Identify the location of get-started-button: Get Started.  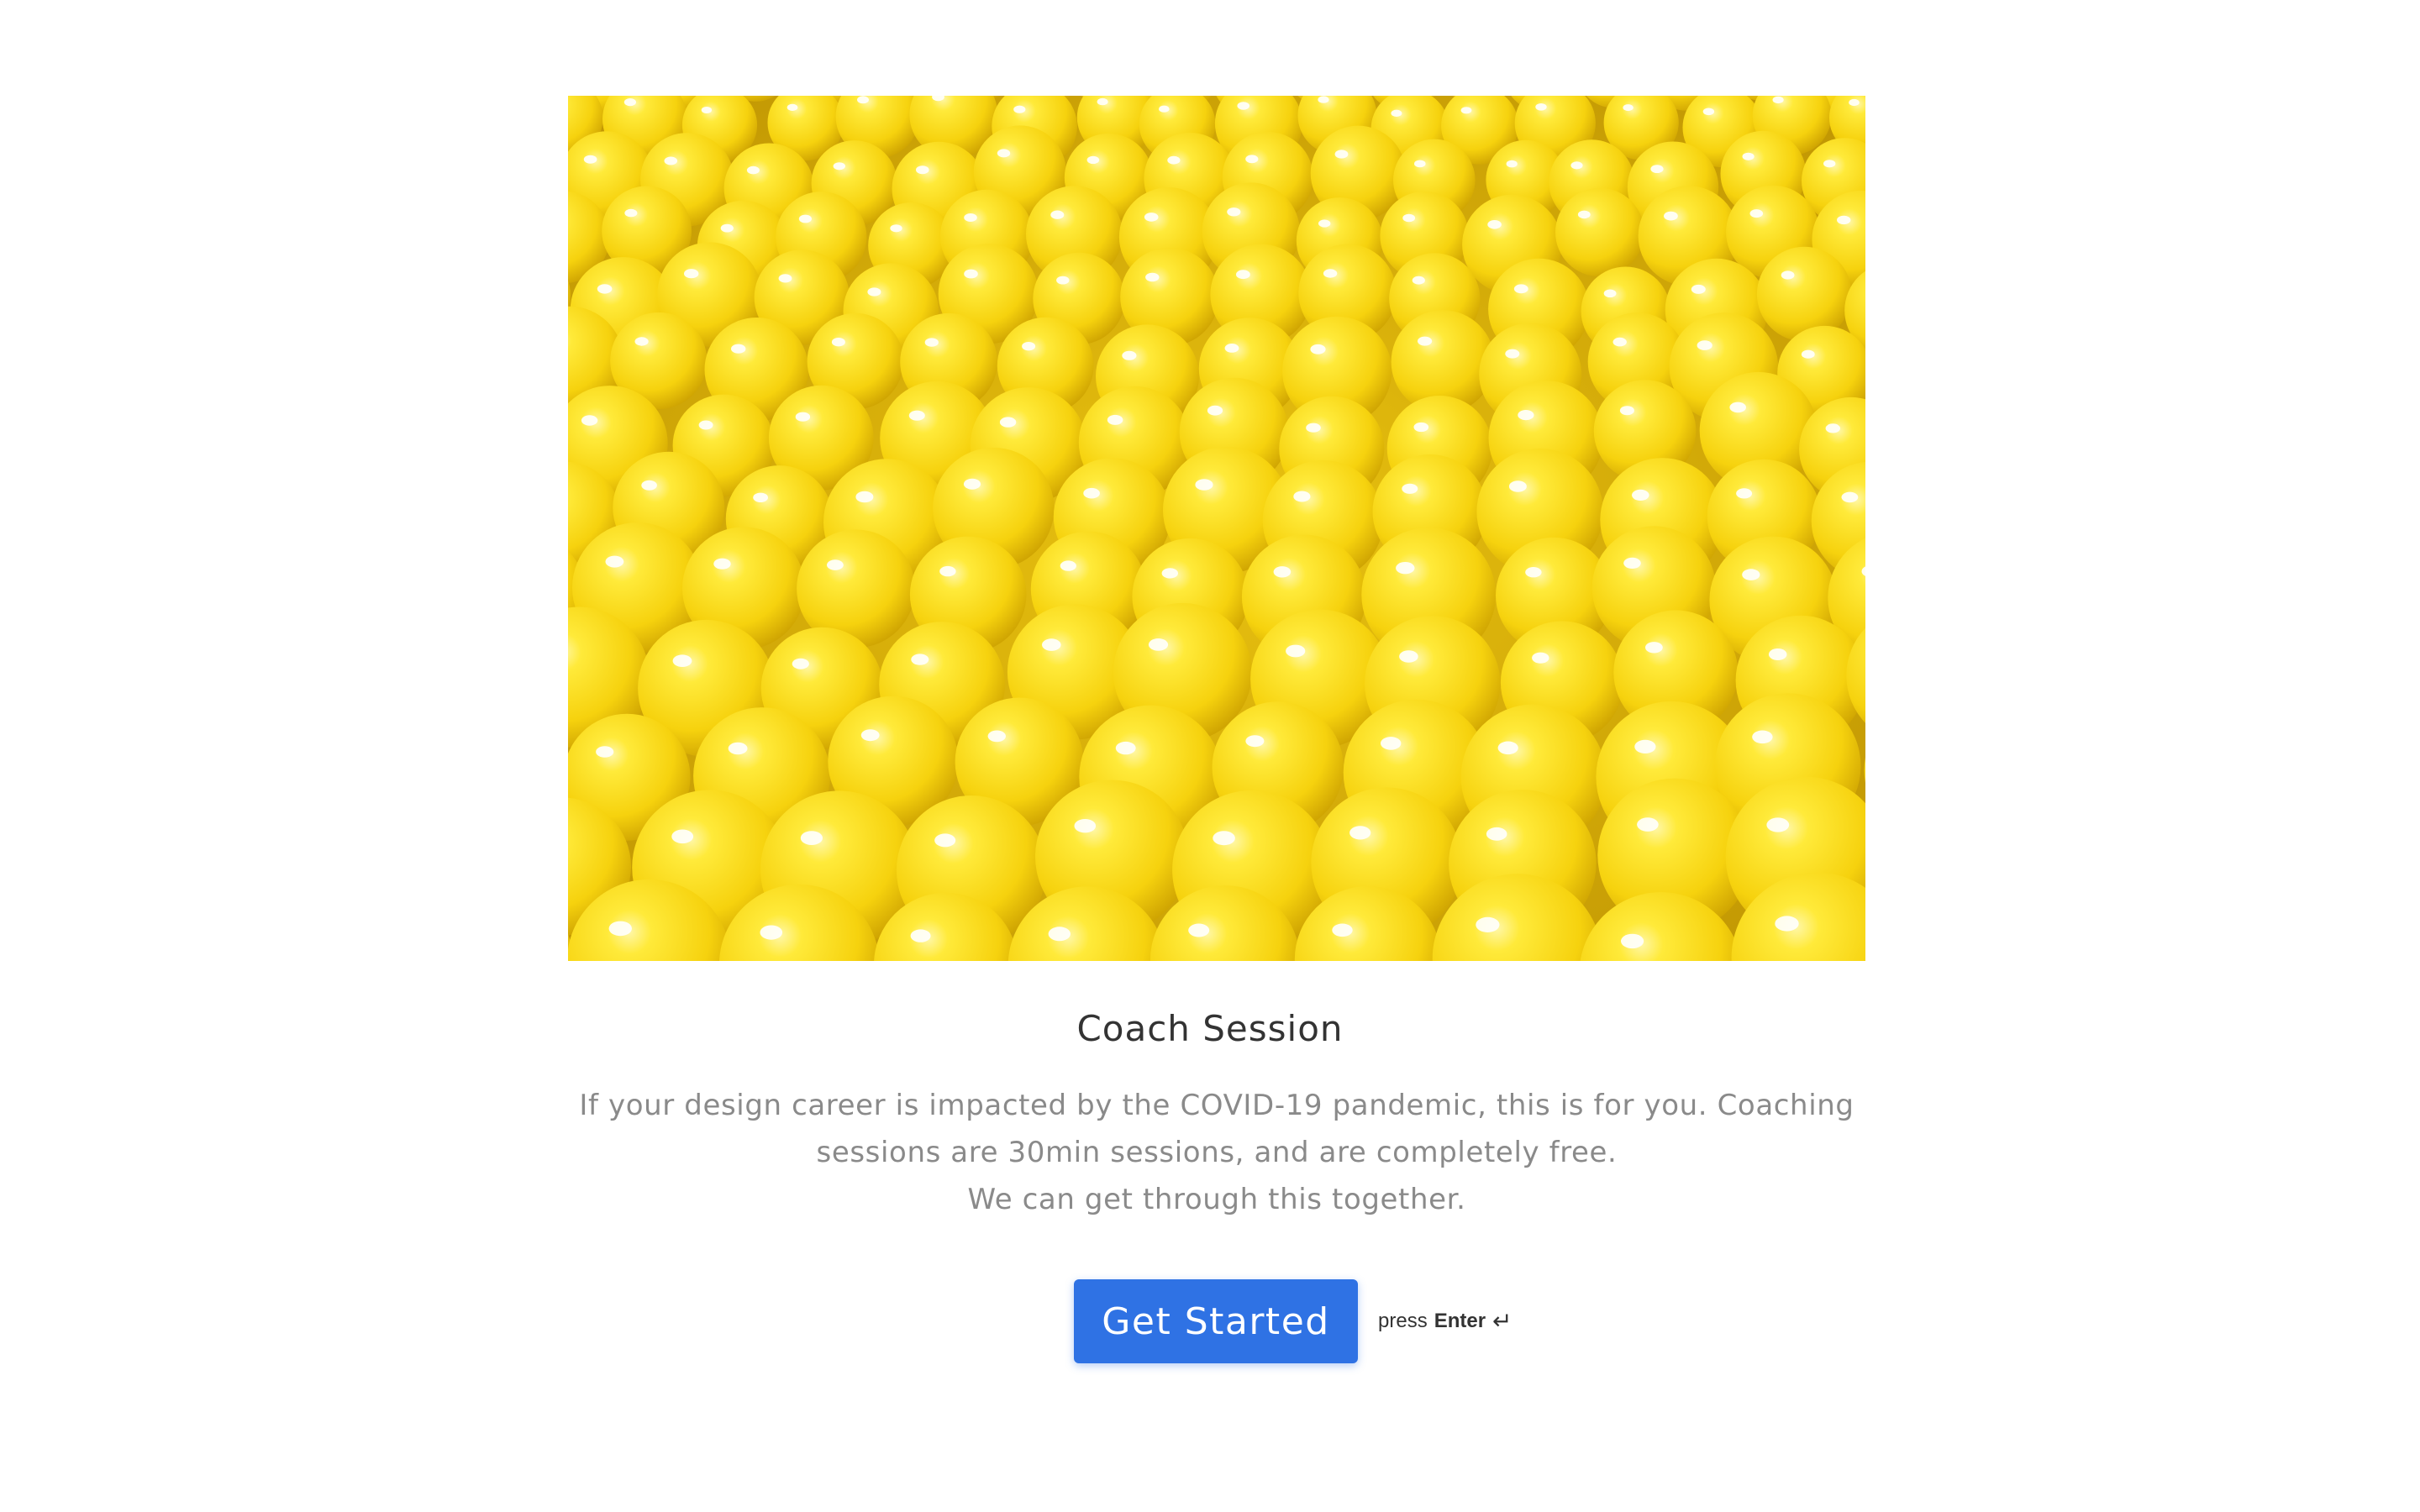
(1216, 1321).